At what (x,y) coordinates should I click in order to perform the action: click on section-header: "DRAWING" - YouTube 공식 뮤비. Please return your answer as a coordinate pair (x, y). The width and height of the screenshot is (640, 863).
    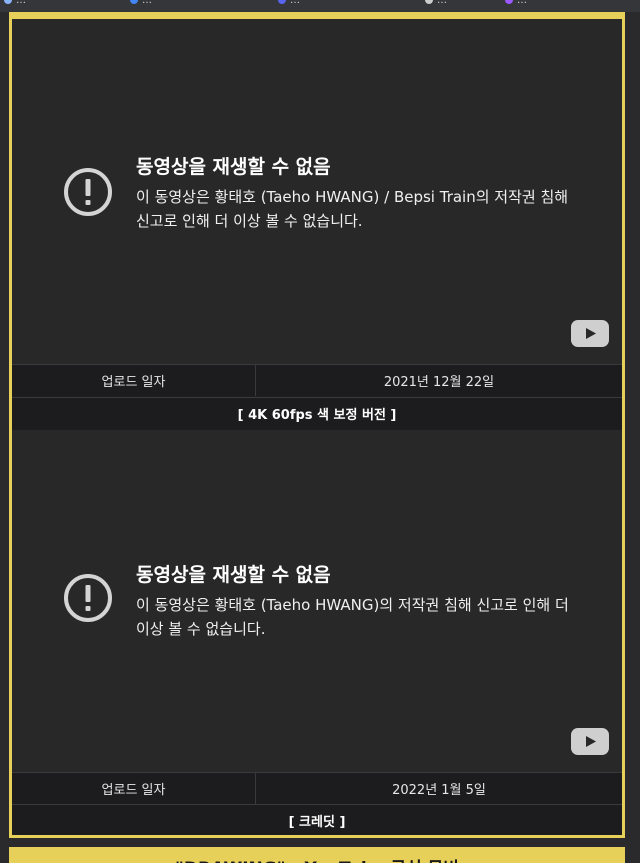
    Looking at the image, I should click on (317, 855).